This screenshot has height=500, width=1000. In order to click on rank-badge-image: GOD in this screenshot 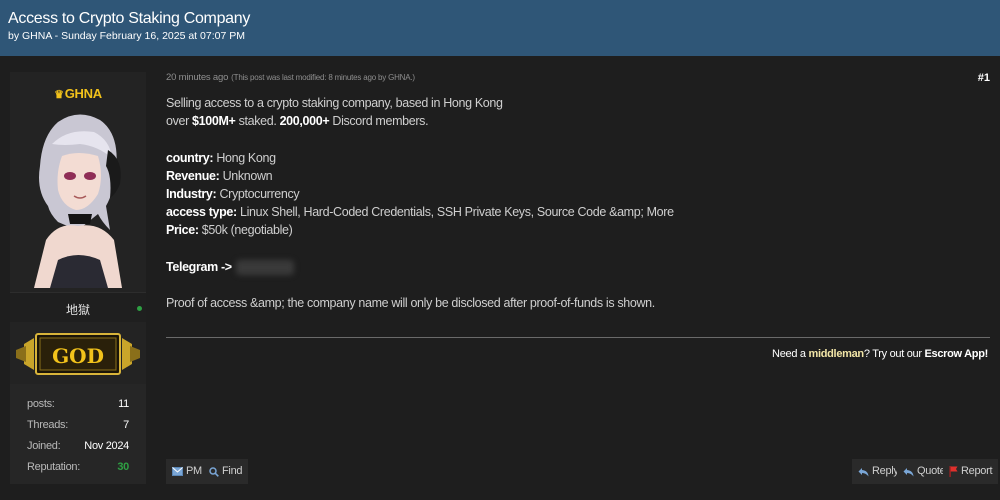, I will do `click(78, 354)`.